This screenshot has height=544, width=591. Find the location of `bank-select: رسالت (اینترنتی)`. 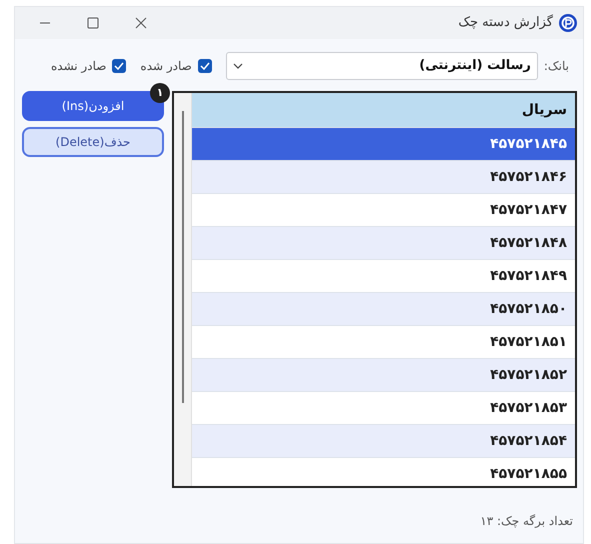

bank-select: رسالت (اینترنتی) is located at coordinates (382, 66).